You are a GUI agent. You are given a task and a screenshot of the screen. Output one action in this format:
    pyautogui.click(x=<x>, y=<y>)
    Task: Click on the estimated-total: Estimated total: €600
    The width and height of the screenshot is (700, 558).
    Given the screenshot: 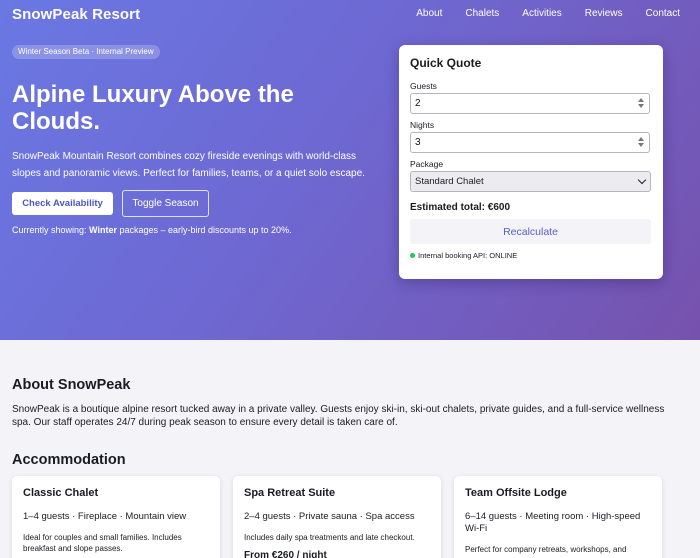 What is the action you would take?
    pyautogui.click(x=460, y=207)
    